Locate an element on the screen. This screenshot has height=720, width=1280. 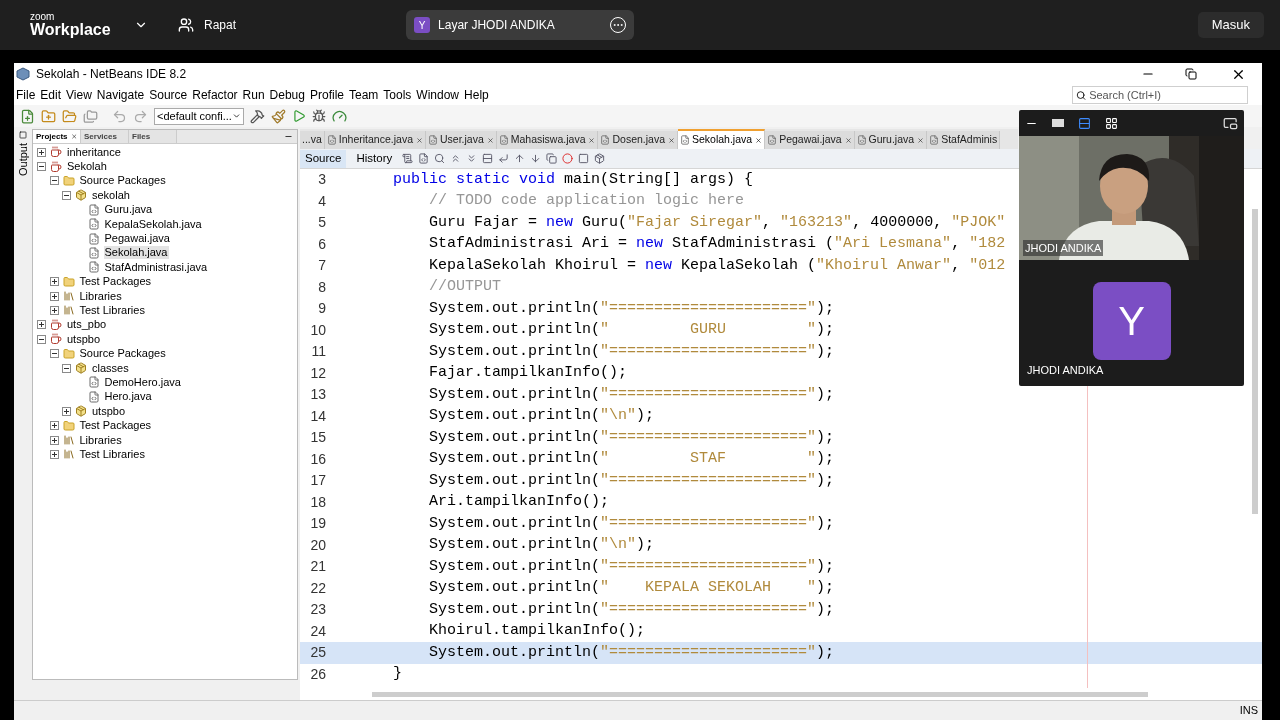
grid-icon is located at coordinates (1111, 123).